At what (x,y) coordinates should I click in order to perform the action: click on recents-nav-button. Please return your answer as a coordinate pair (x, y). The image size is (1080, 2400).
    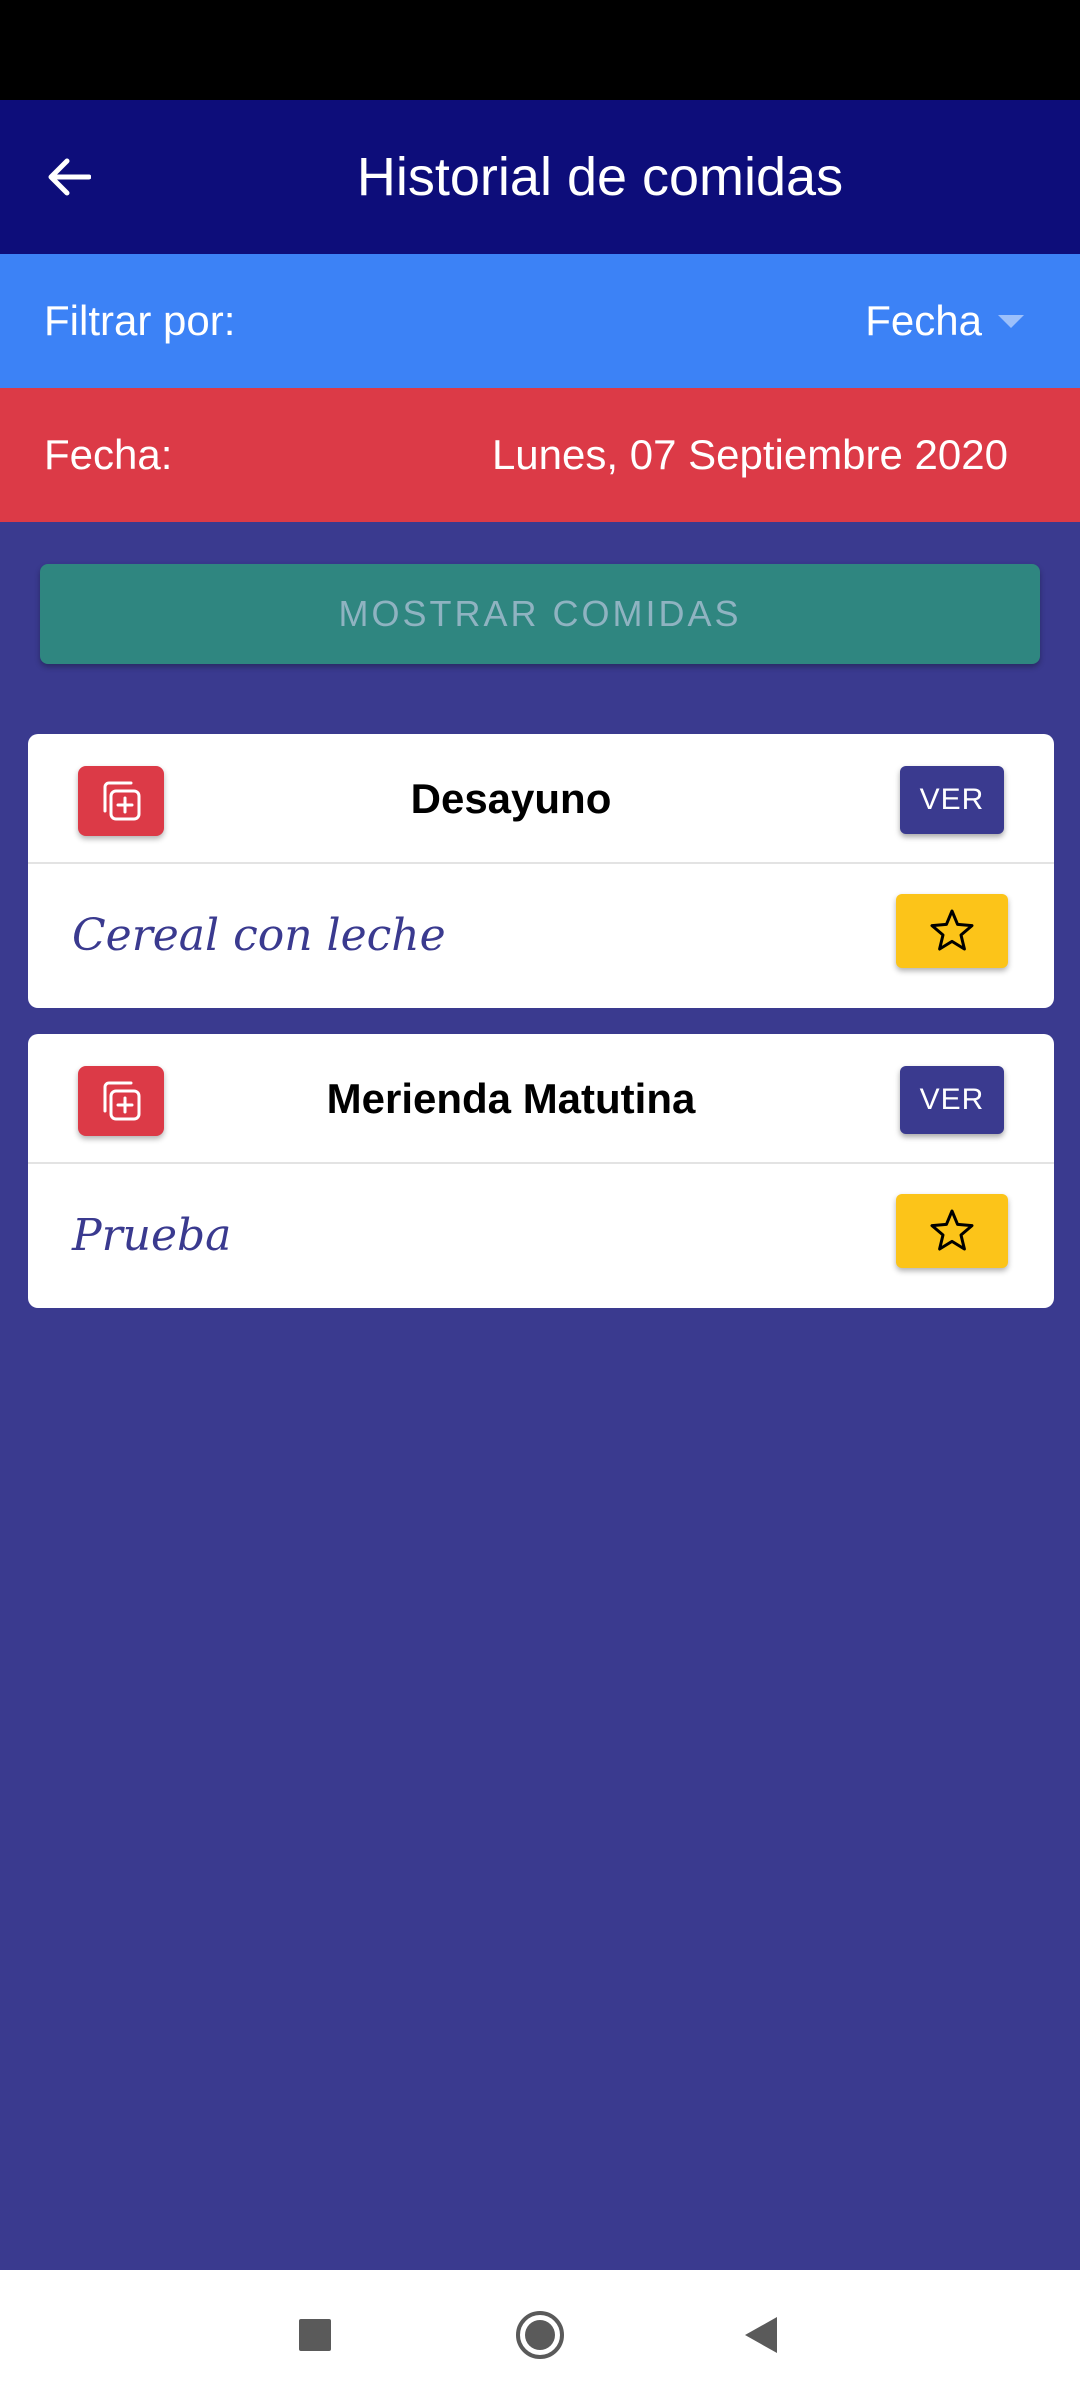
    Looking at the image, I should click on (315, 2335).